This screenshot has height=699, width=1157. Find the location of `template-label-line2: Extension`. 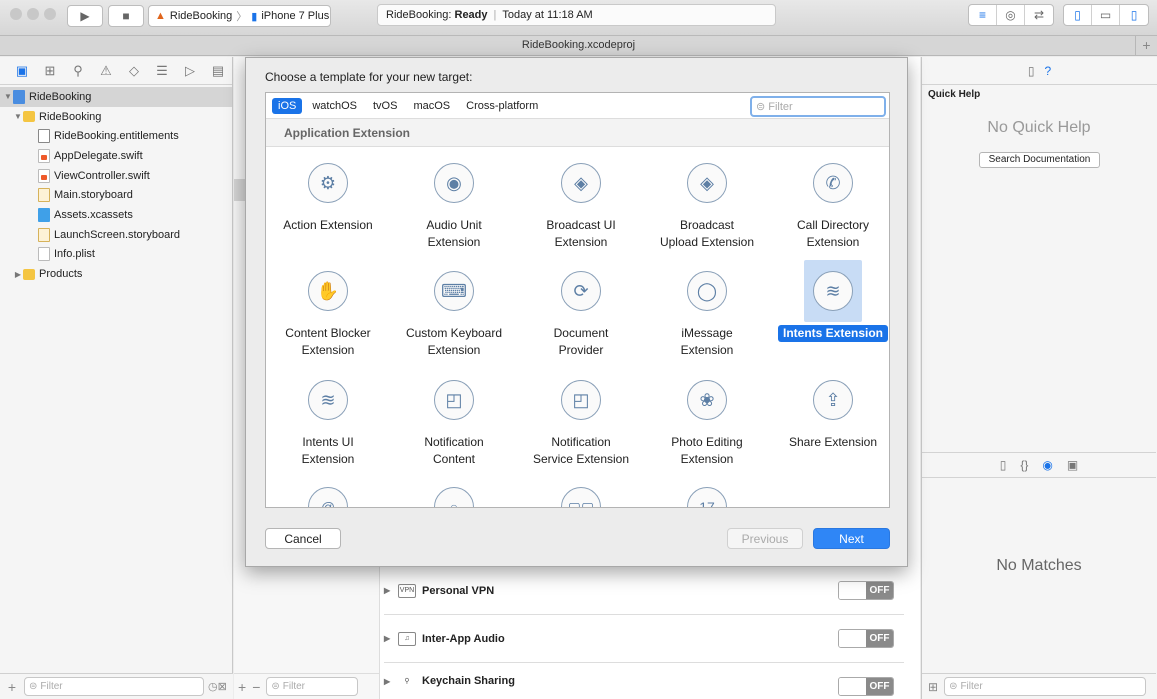

template-label-line2: Extension is located at coordinates (454, 350).